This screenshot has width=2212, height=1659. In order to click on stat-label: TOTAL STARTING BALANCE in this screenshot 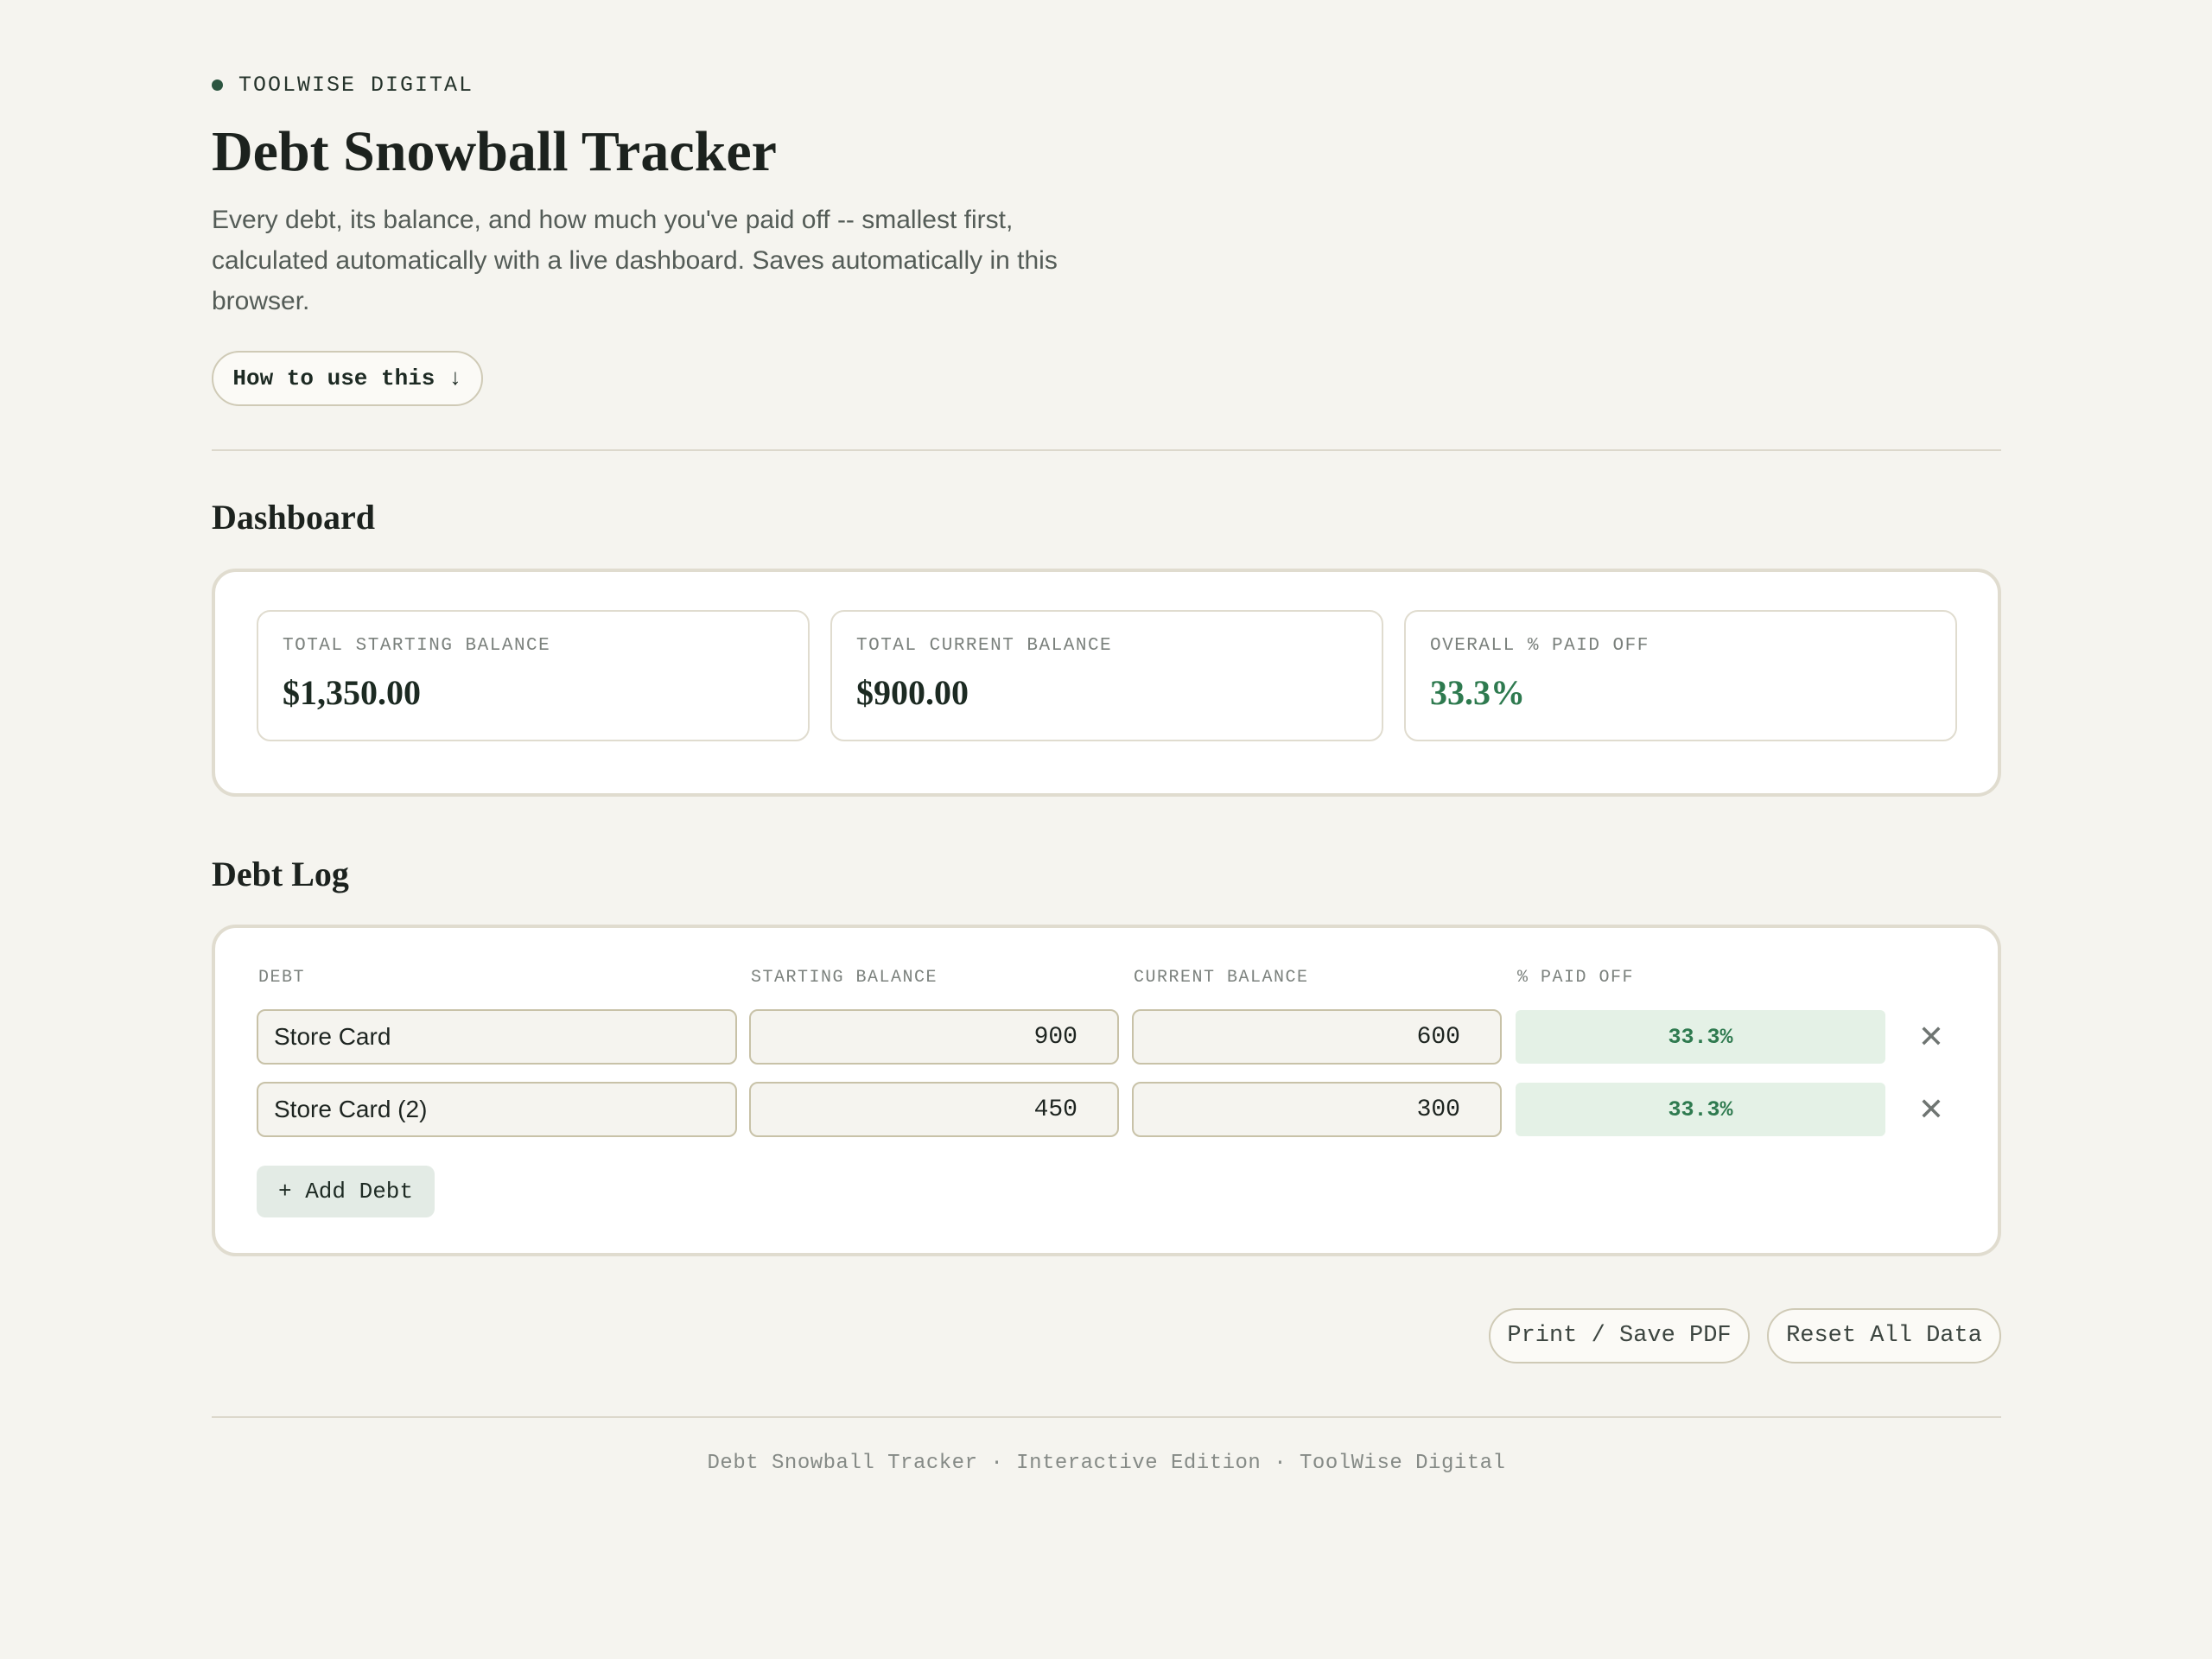, I will do `click(417, 646)`.